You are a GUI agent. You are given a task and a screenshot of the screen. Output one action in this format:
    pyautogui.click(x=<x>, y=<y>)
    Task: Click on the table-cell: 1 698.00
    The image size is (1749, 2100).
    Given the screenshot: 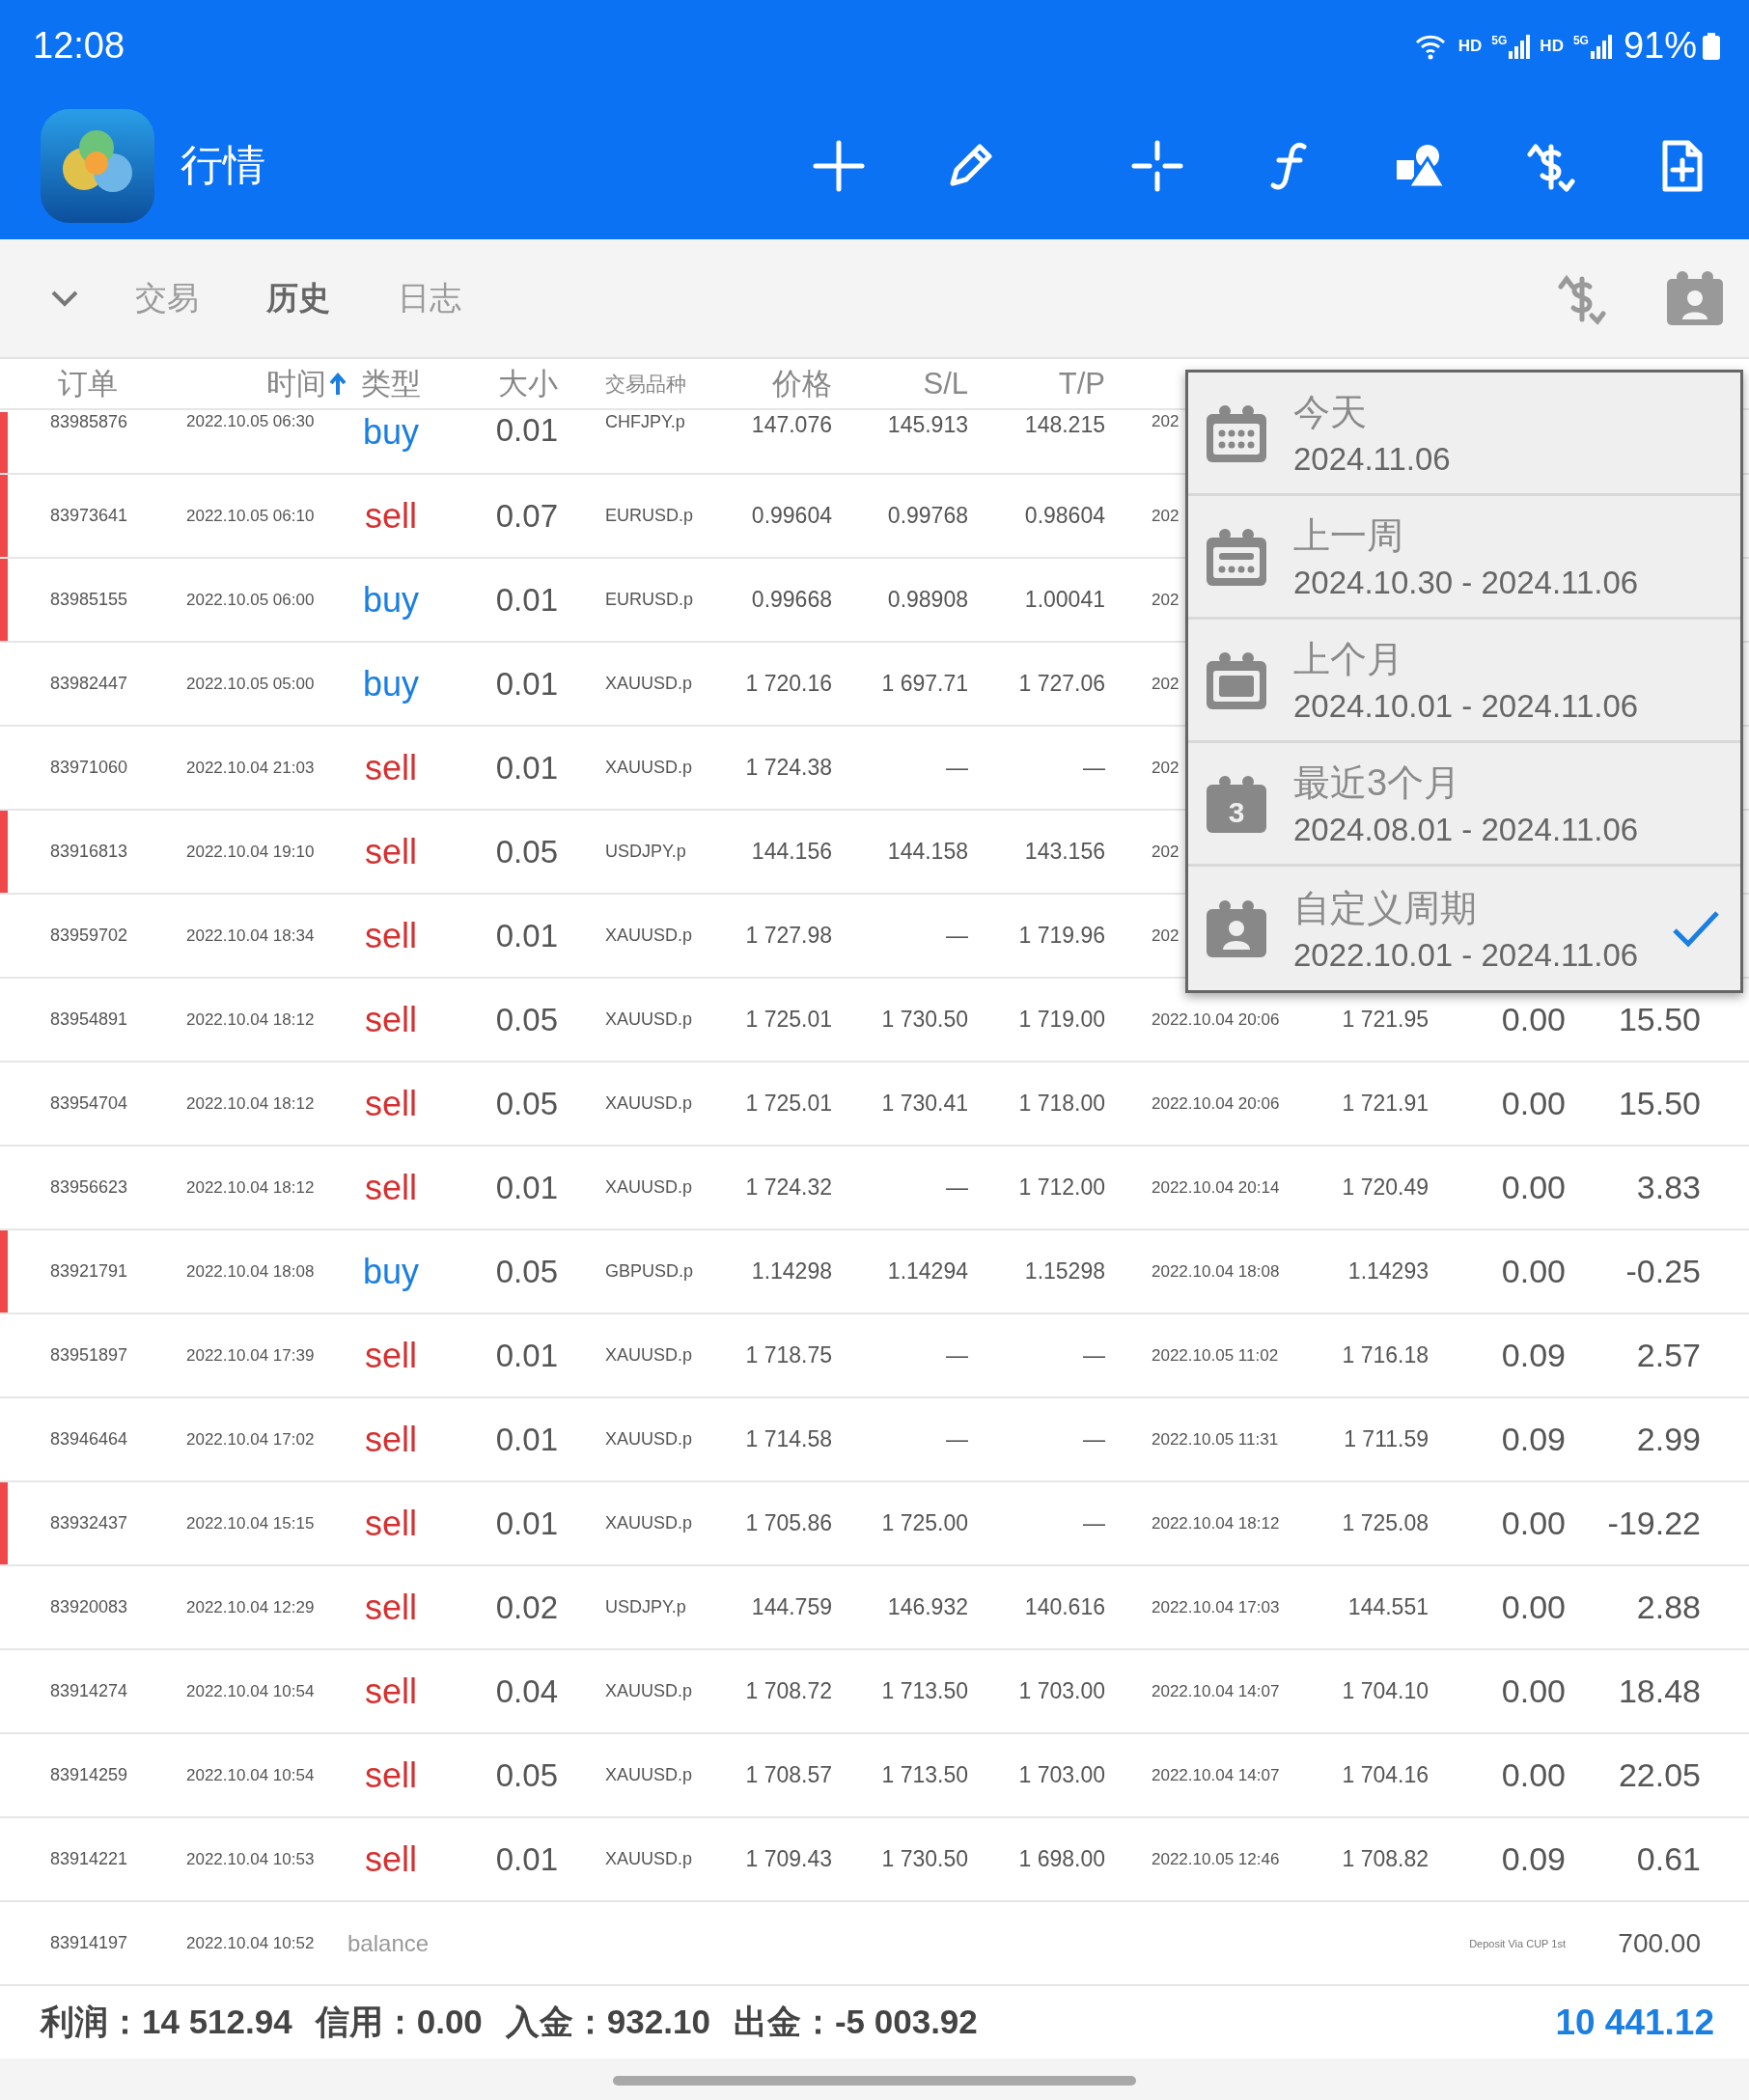 What is the action you would take?
    pyautogui.click(x=1062, y=1859)
    